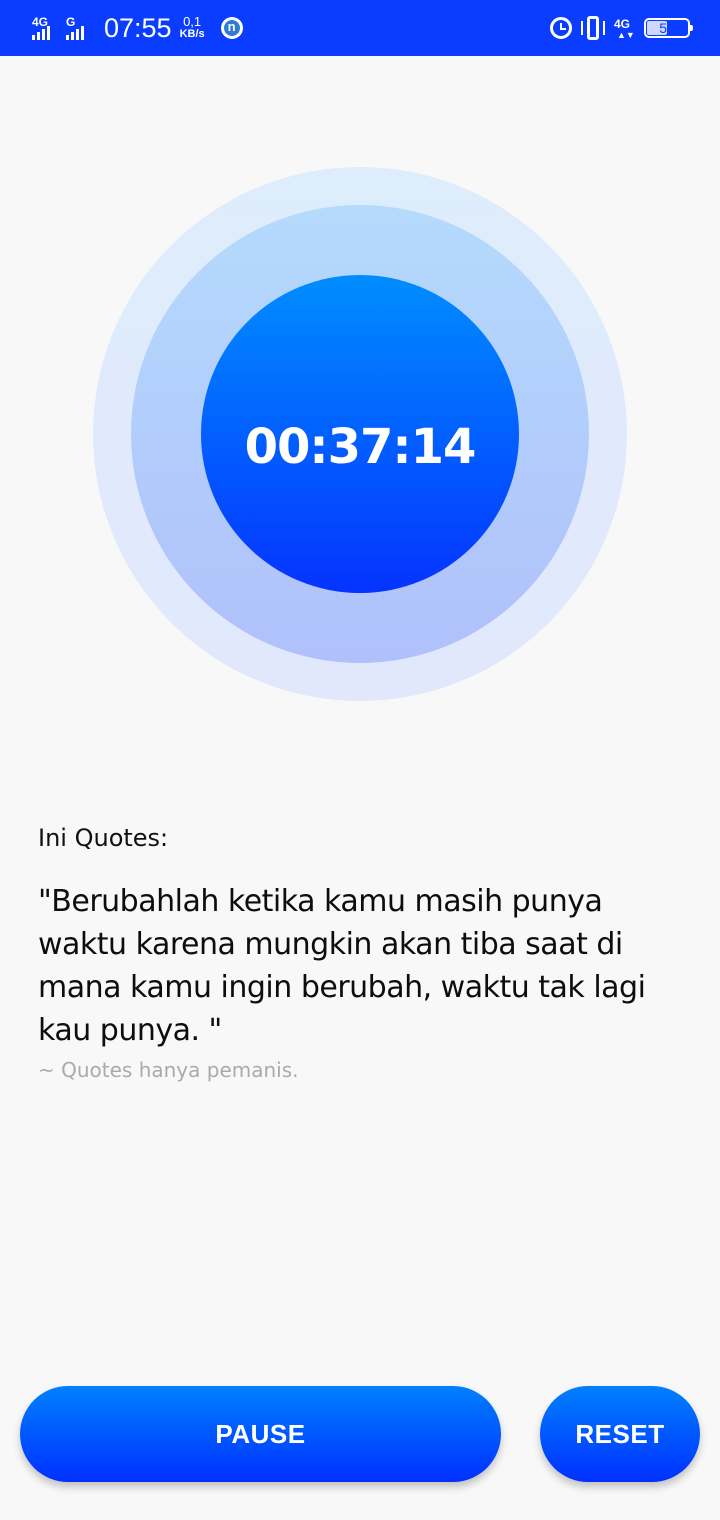  I want to click on battery-icon: 50, so click(668, 28).